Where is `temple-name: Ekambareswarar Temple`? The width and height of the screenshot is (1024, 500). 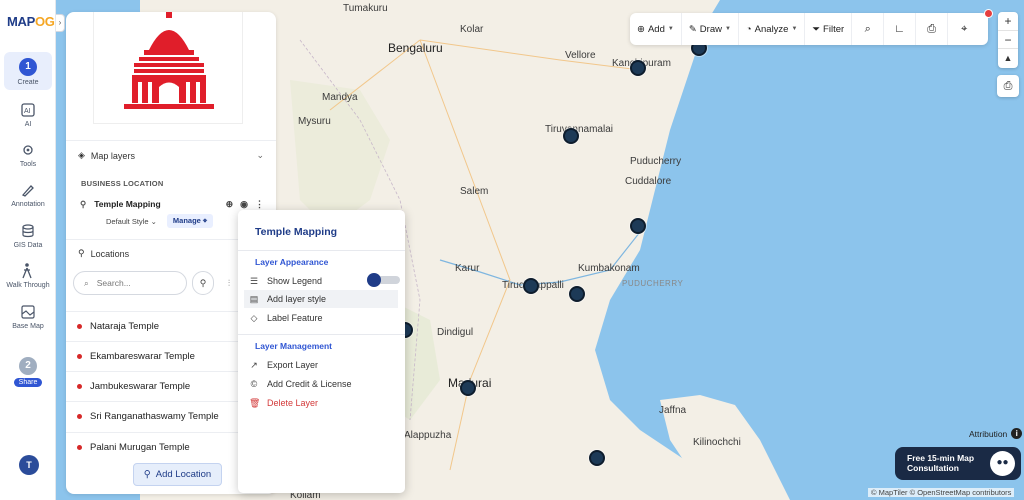
temple-name: Ekambareswarar Temple is located at coordinates (142, 356).